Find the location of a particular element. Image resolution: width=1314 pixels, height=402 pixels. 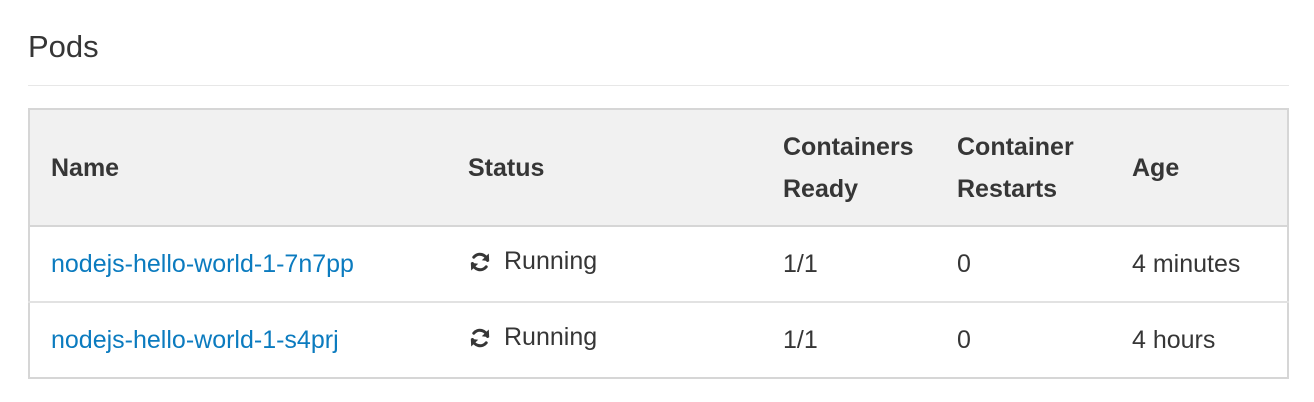

pod-name-cell: nodejs-hello-world-1-7n7pp is located at coordinates (238, 264).